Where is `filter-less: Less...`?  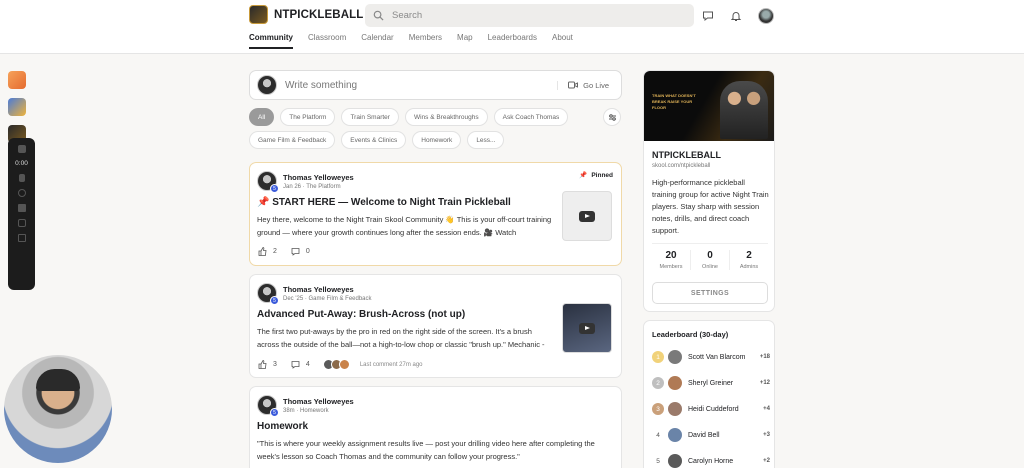
filter-less: Less... is located at coordinates (486, 140).